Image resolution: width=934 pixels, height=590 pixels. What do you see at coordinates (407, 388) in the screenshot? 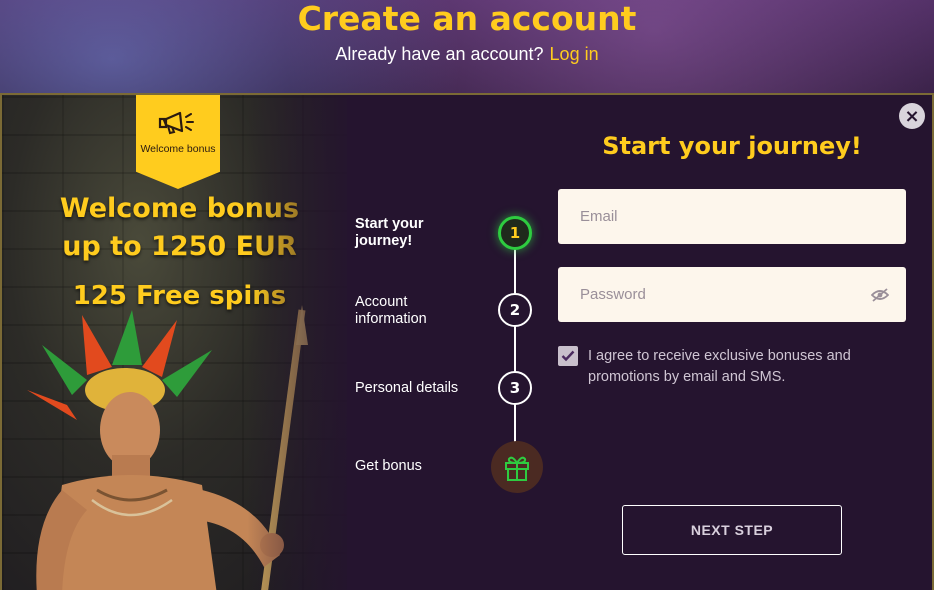
I see `step-label-3: Personal details` at bounding box center [407, 388].